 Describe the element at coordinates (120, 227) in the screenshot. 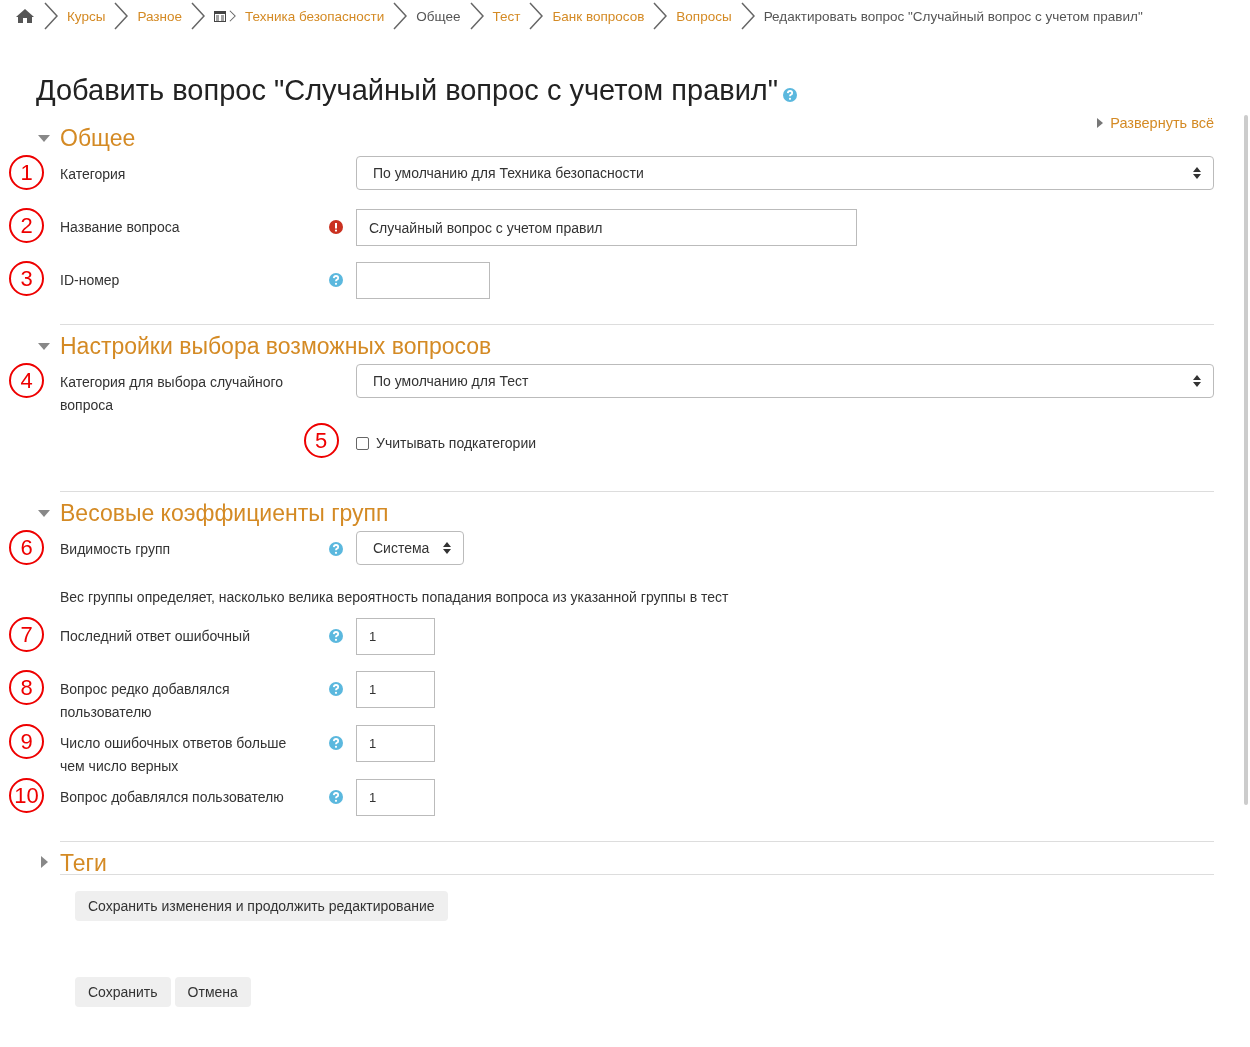

I see `field-label: Название вопроса` at that location.